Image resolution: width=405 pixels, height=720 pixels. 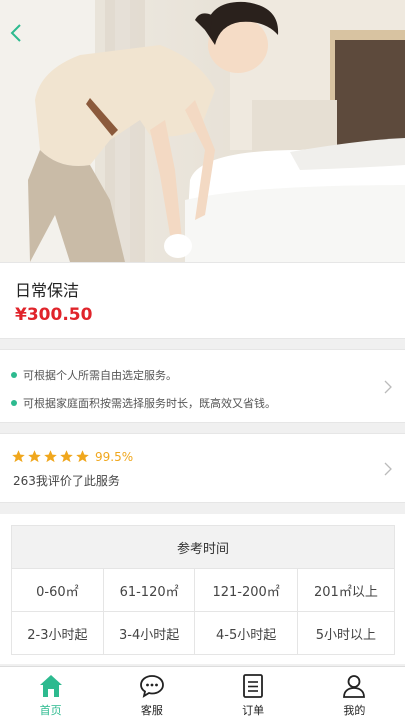 I want to click on order-list-icon, so click(x=253, y=686).